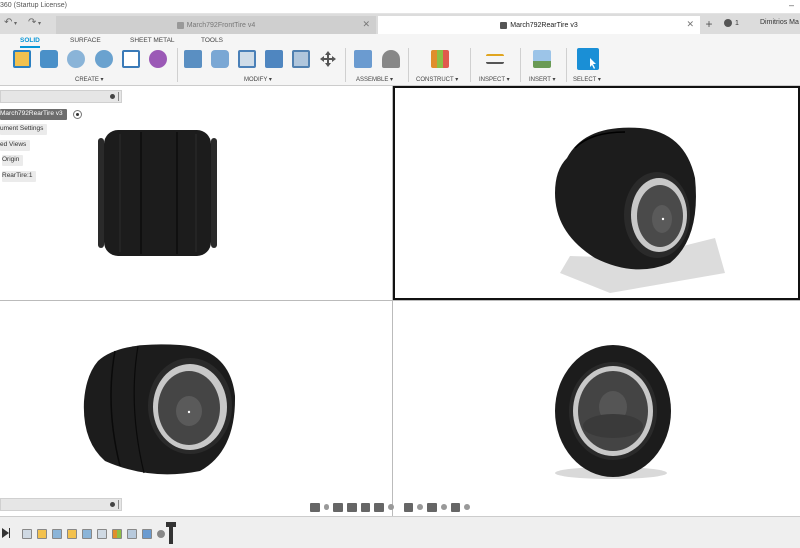 Image resolution: width=800 pixels, height=548 pixels. Describe the element at coordinates (221, 25) in the screenshot. I see `tab-label: March792FrontTire v4` at that location.